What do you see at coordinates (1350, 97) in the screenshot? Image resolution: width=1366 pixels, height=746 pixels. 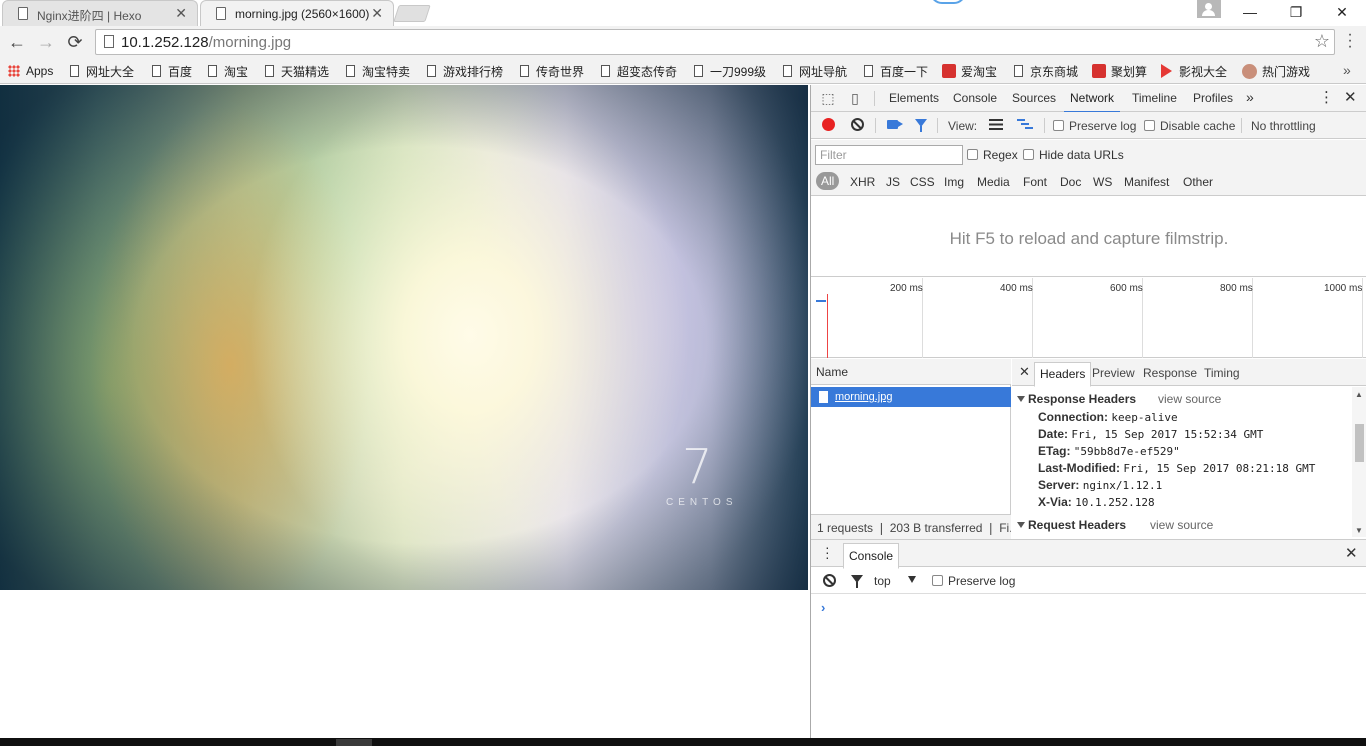 I see `devtools-close-icon: ✕` at bounding box center [1350, 97].